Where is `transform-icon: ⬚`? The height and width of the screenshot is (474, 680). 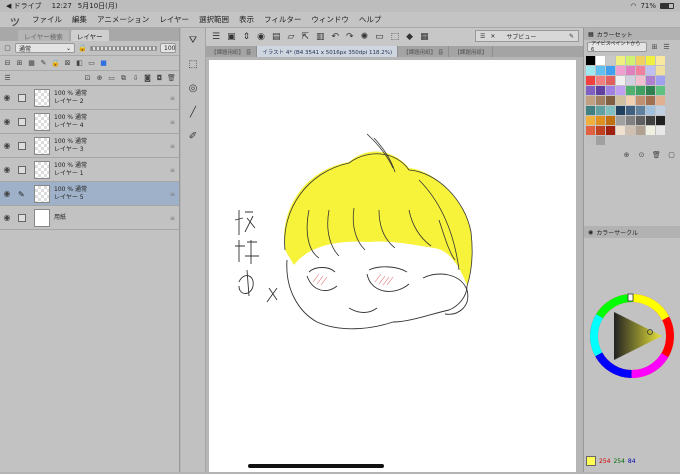 transform-icon: ⬚ is located at coordinates (395, 37).